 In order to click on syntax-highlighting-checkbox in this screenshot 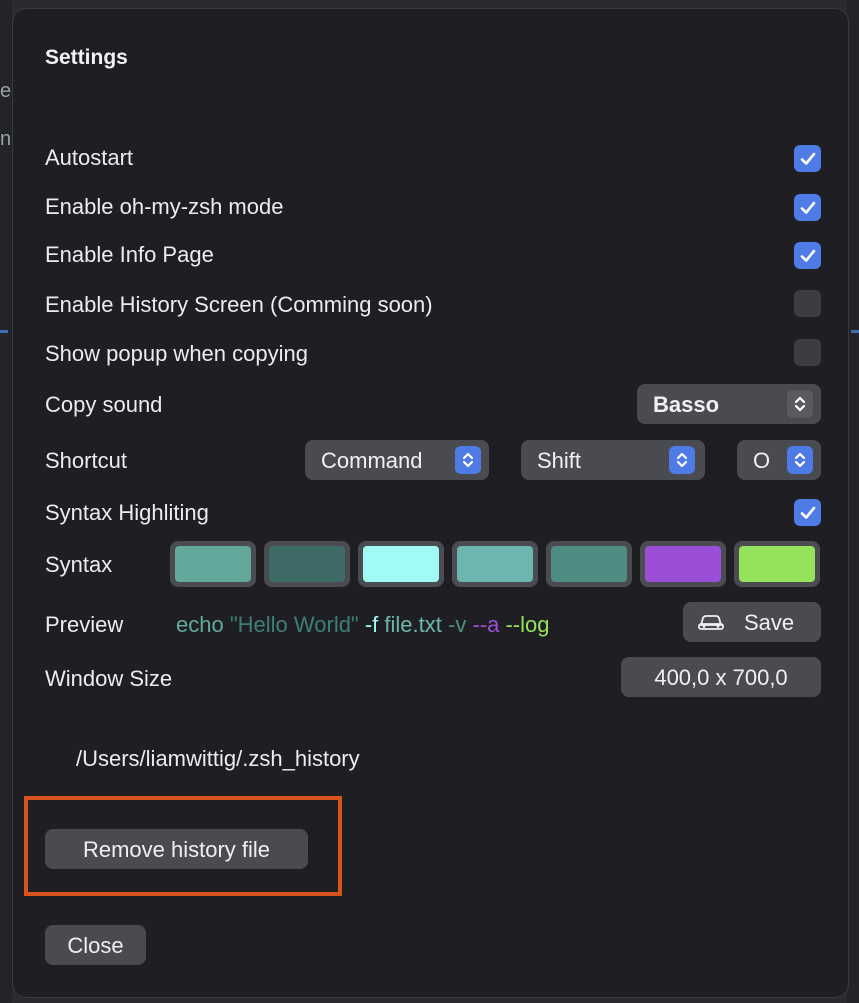, I will do `click(807, 512)`.